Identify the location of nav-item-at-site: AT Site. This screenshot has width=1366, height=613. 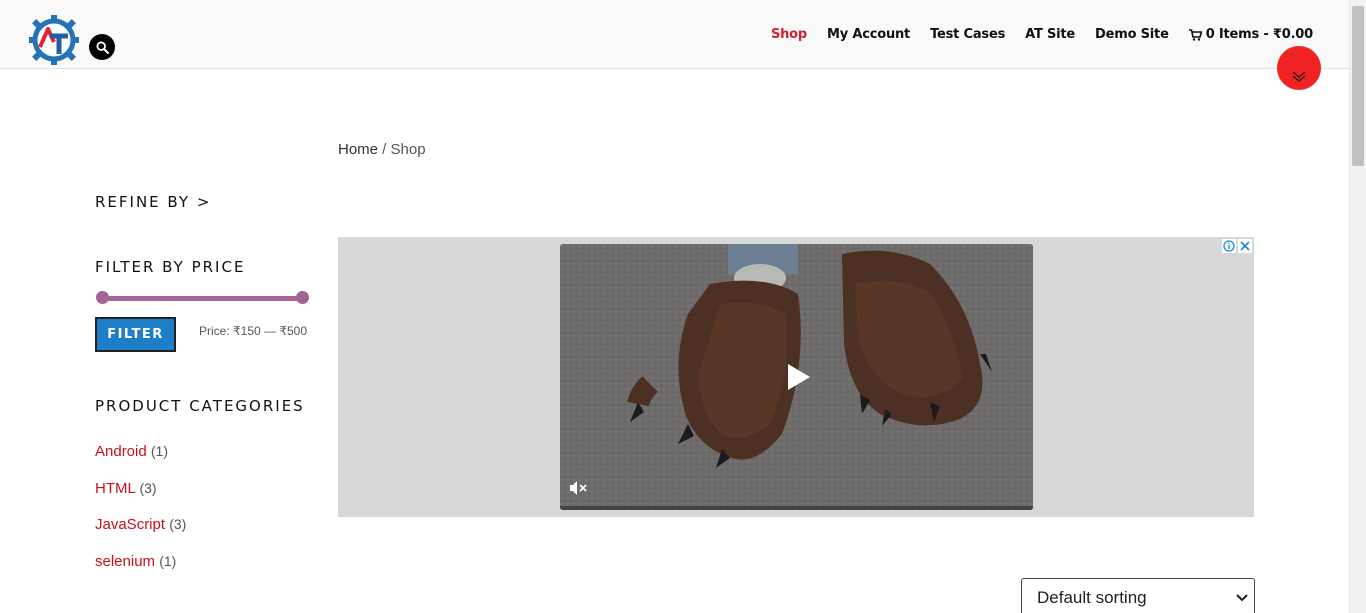
(1050, 34).